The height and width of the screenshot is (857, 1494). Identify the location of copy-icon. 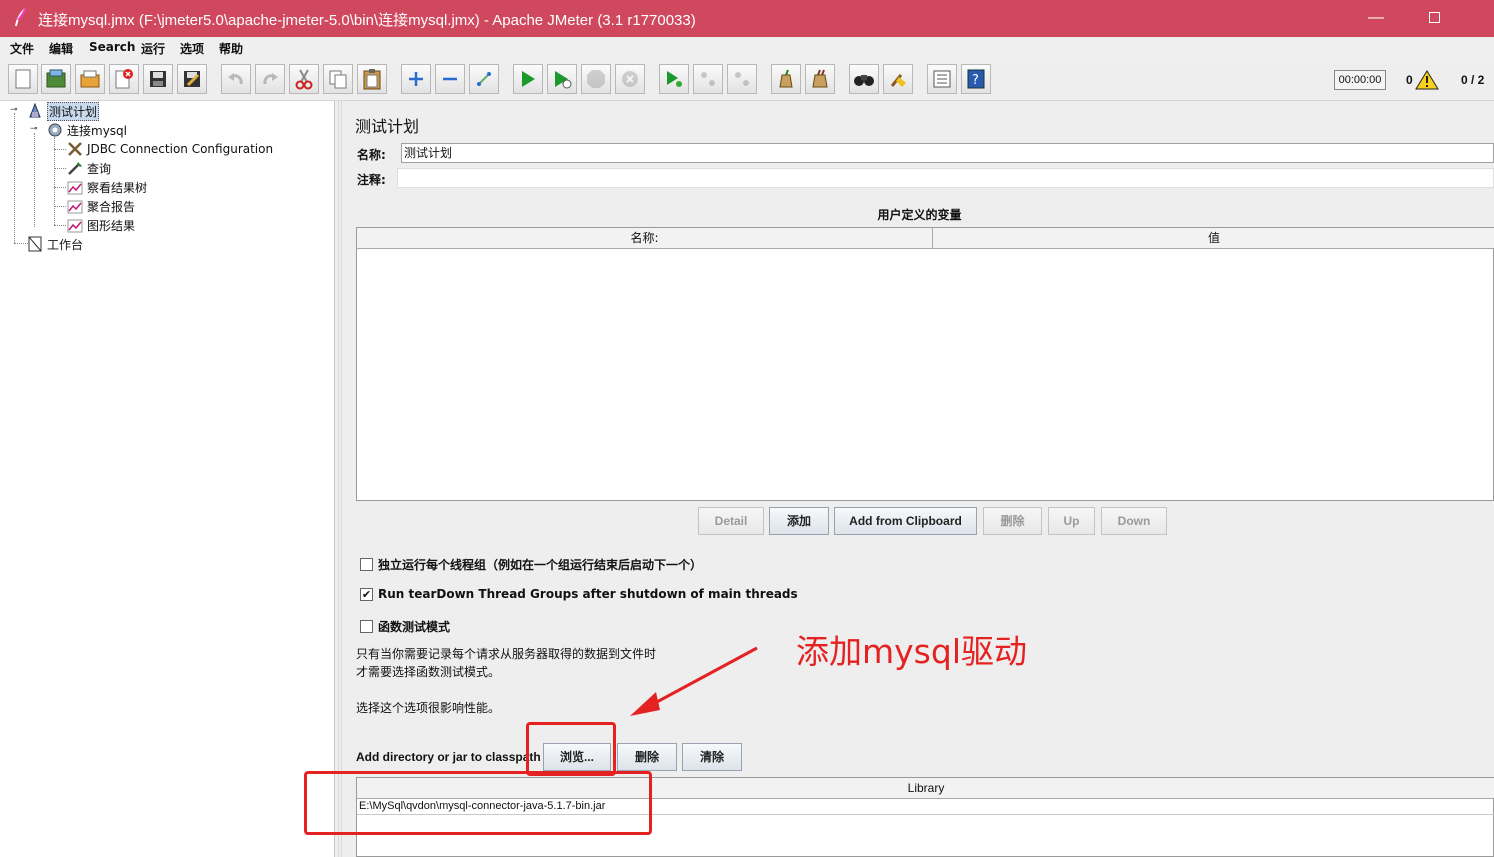
(338, 79).